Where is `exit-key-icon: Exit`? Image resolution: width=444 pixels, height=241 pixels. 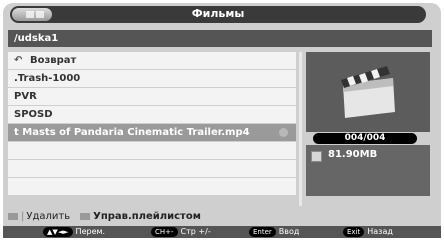
exit-key-icon: Exit is located at coordinates (354, 231).